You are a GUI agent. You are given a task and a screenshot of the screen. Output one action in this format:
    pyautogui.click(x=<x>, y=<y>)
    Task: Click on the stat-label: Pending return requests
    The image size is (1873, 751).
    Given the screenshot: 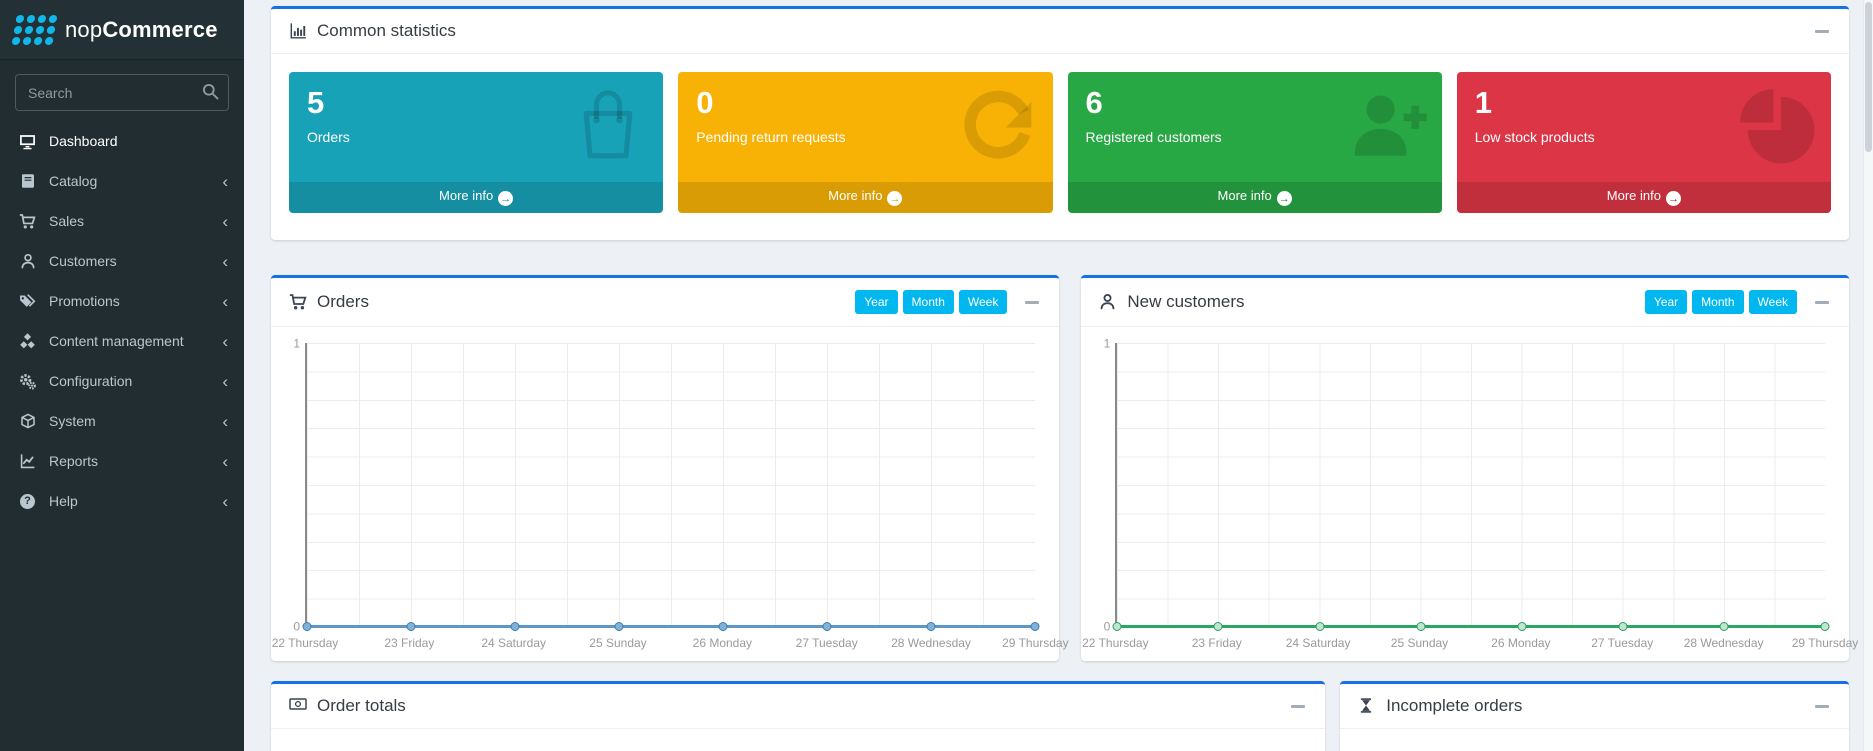 What is the action you would take?
    pyautogui.click(x=771, y=137)
    